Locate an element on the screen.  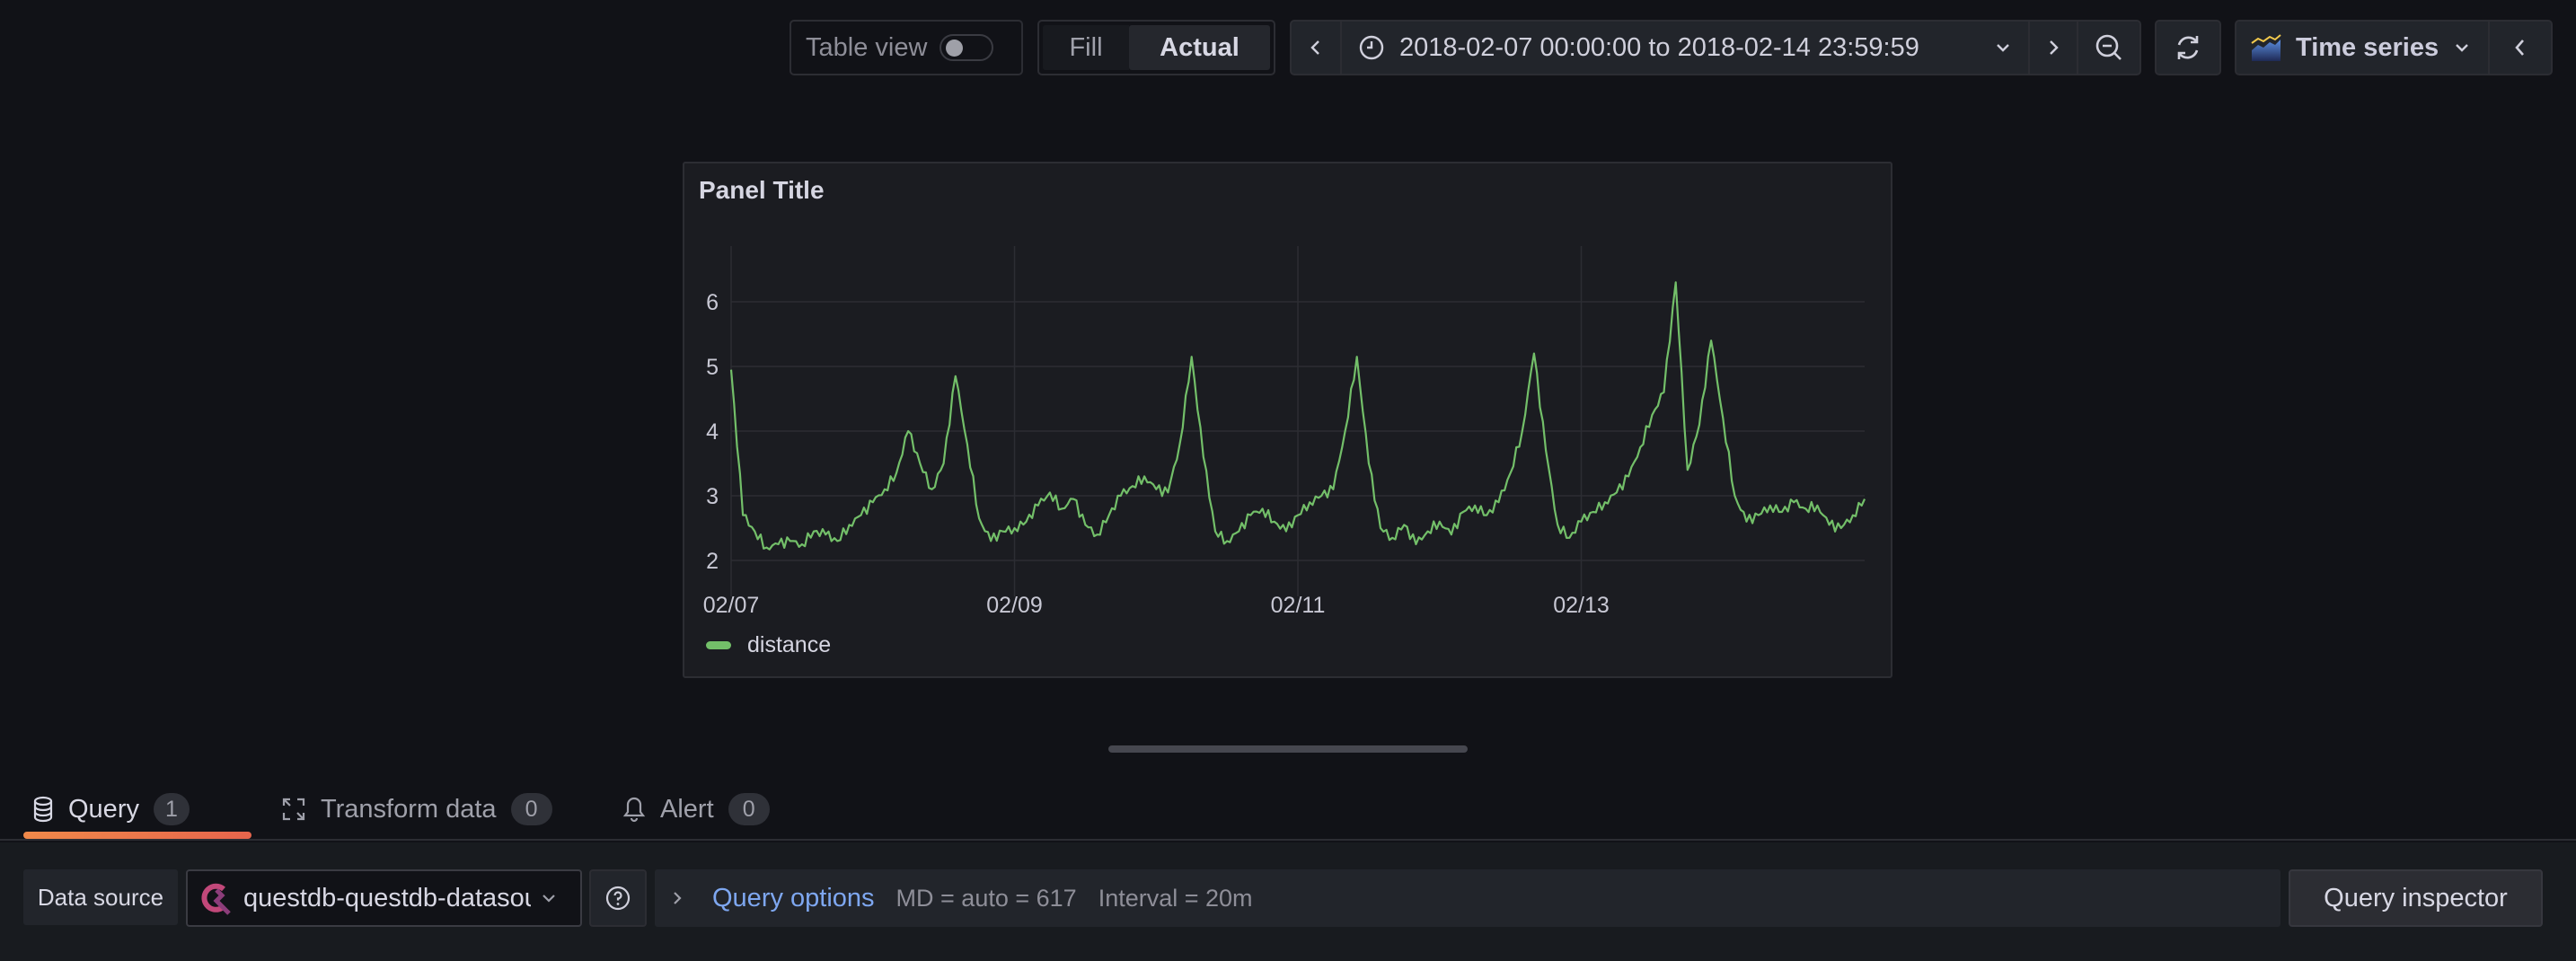
visualization-picker: Time series is located at coordinates (2394, 47).